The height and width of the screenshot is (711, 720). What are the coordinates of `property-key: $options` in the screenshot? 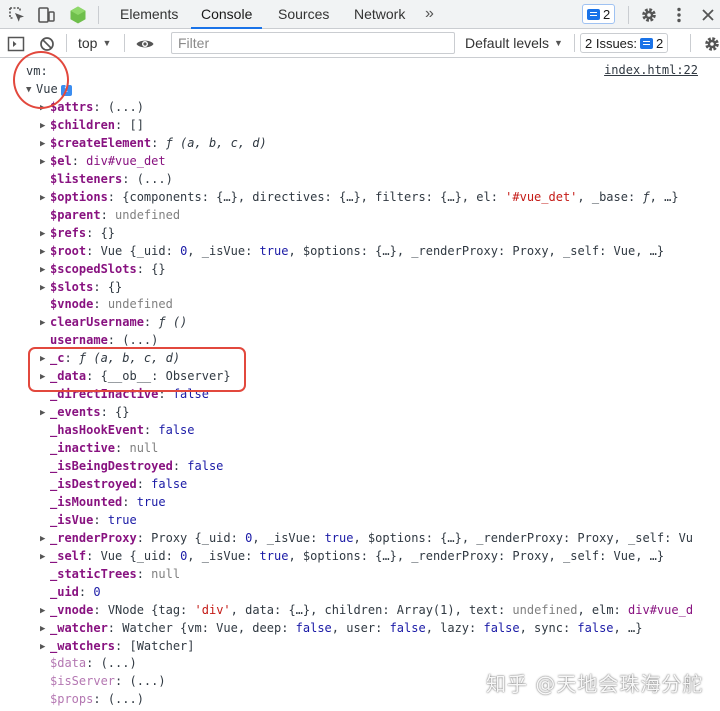 It's located at (79, 196).